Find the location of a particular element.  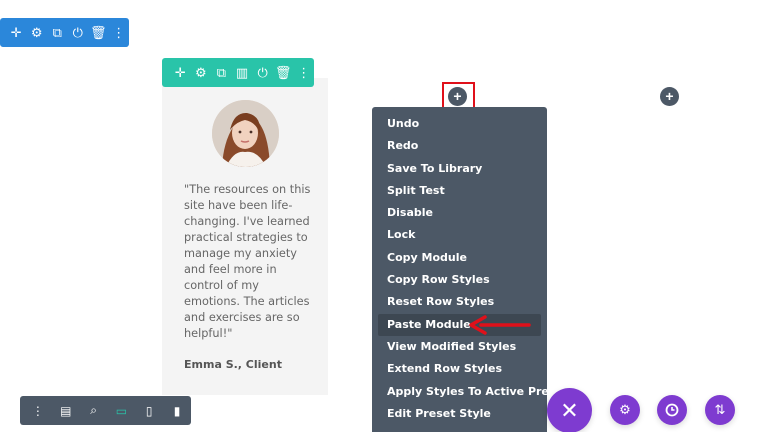

menu-item-save-to-library: Save To Library is located at coordinates (459, 169).